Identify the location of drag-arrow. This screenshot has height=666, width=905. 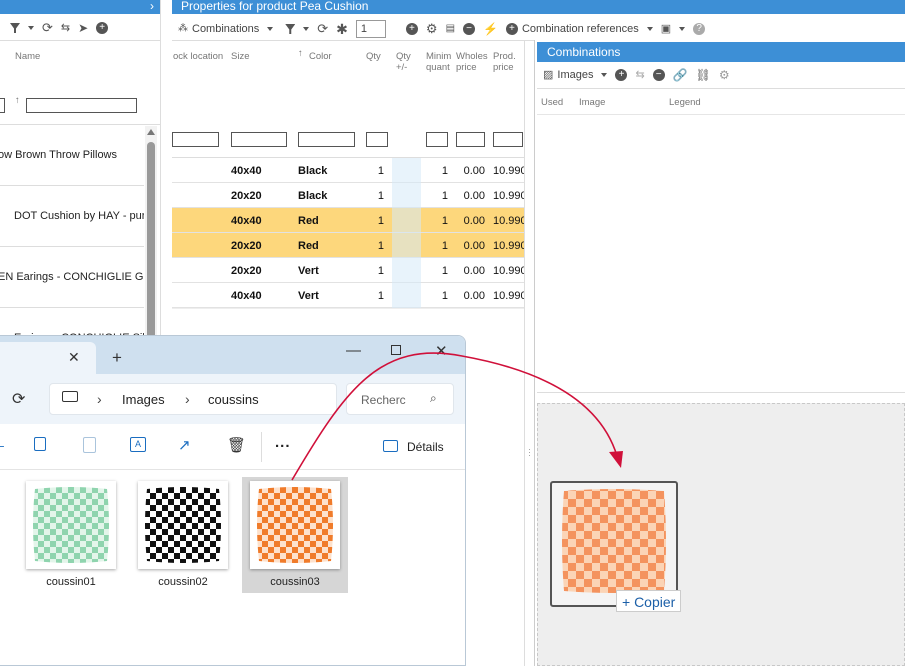
(457, 416).